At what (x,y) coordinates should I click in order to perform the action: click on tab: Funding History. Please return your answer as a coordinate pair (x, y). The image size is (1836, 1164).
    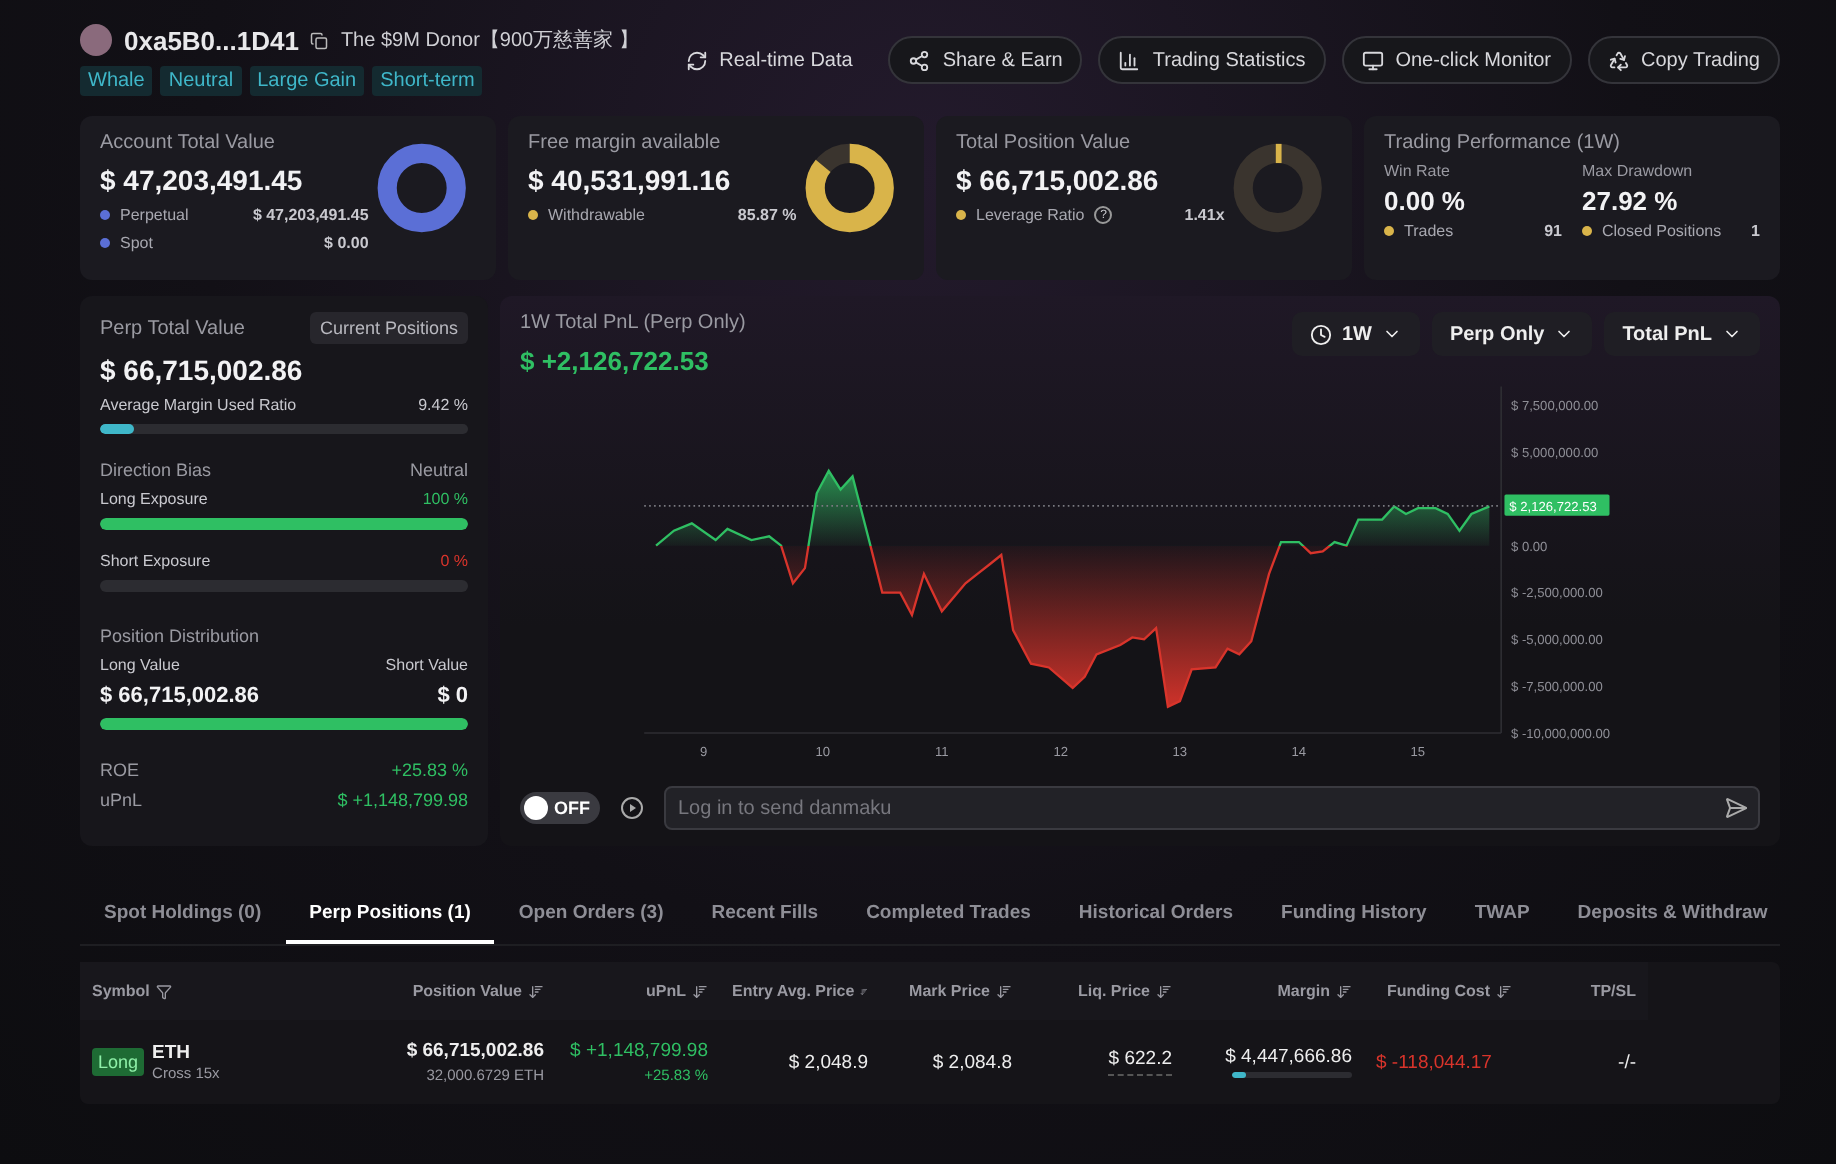
    Looking at the image, I should click on (1354, 915).